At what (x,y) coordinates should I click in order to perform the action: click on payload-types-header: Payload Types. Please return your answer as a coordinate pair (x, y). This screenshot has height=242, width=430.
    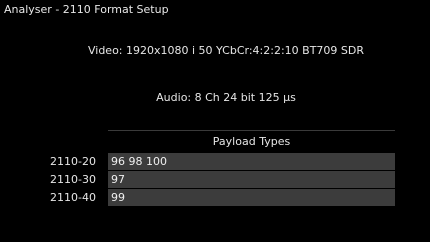
    Looking at the image, I should click on (251, 140).